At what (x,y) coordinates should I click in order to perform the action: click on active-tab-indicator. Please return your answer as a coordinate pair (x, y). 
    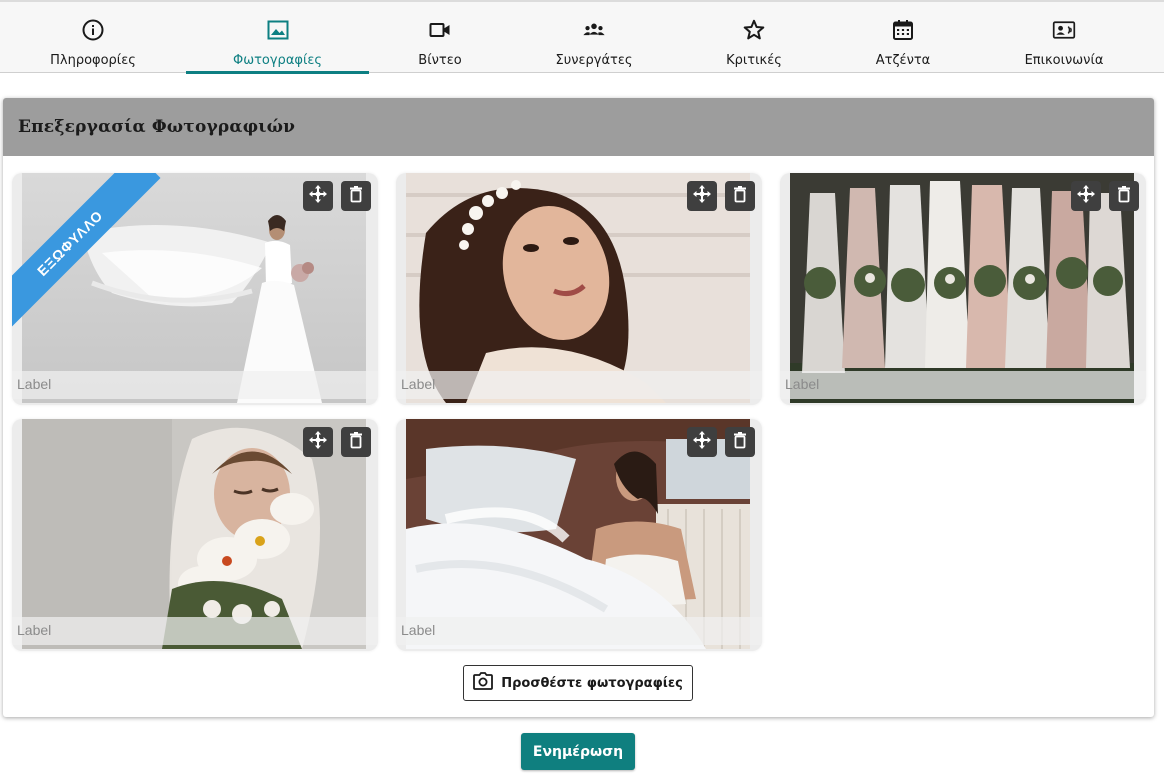
    Looking at the image, I should click on (277, 72).